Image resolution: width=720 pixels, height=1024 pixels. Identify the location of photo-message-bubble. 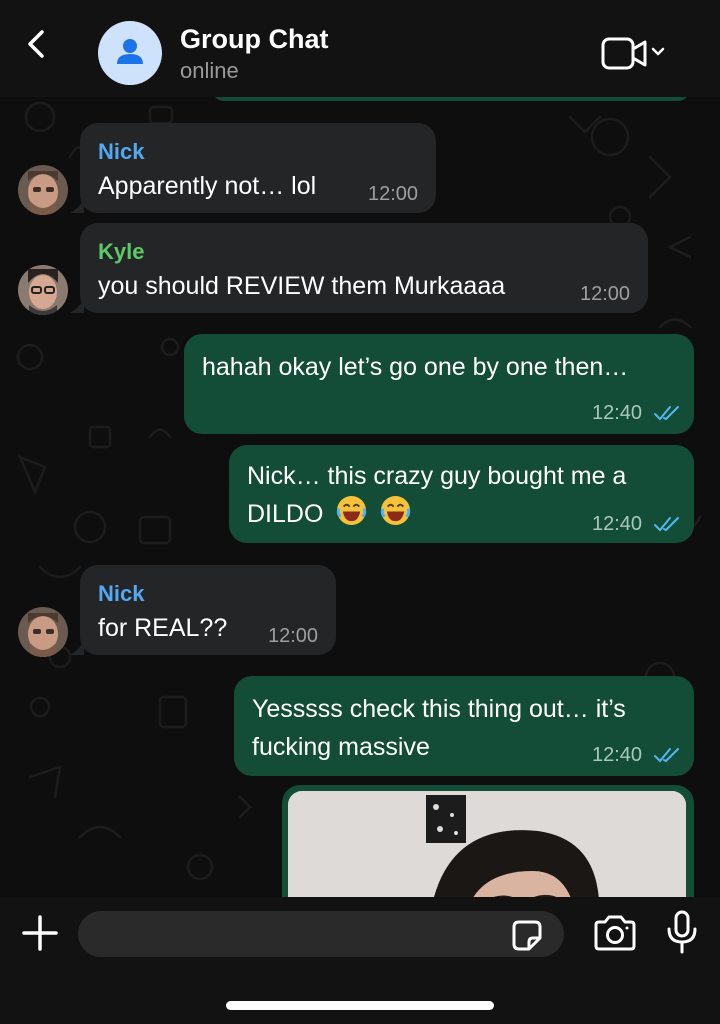
(488, 841).